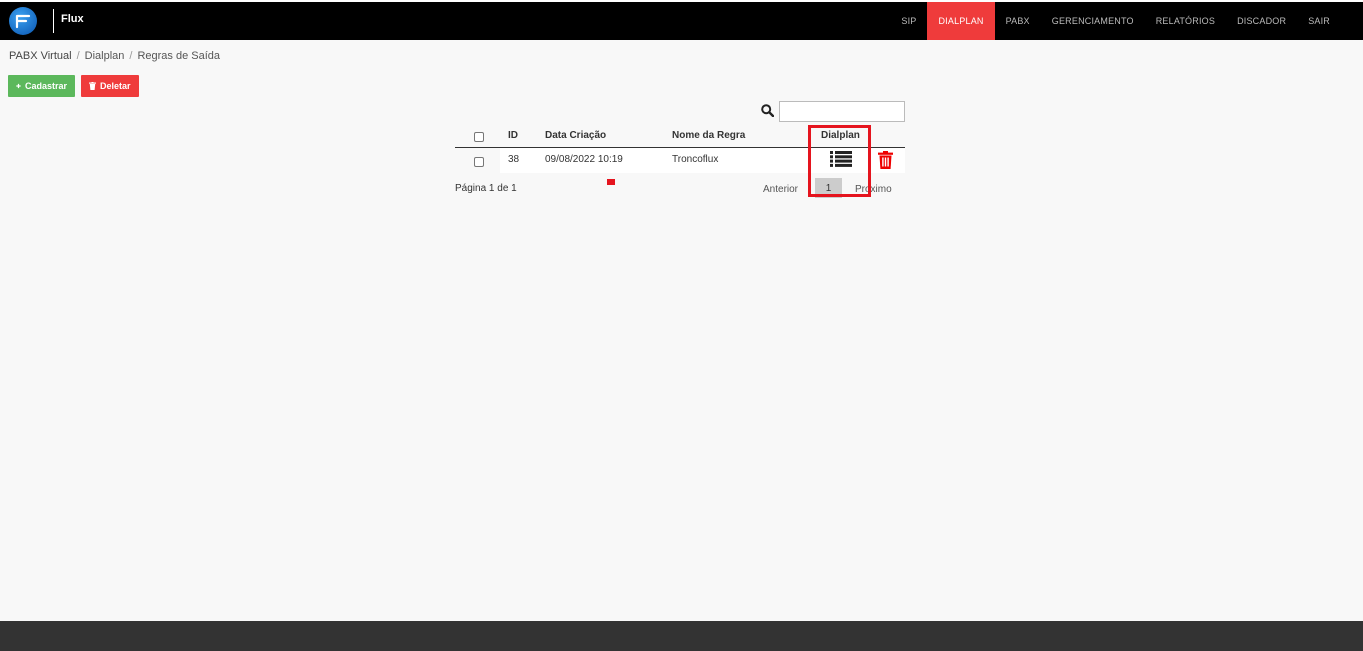  What do you see at coordinates (513, 135) in the screenshot?
I see `column-header-id: ID` at bounding box center [513, 135].